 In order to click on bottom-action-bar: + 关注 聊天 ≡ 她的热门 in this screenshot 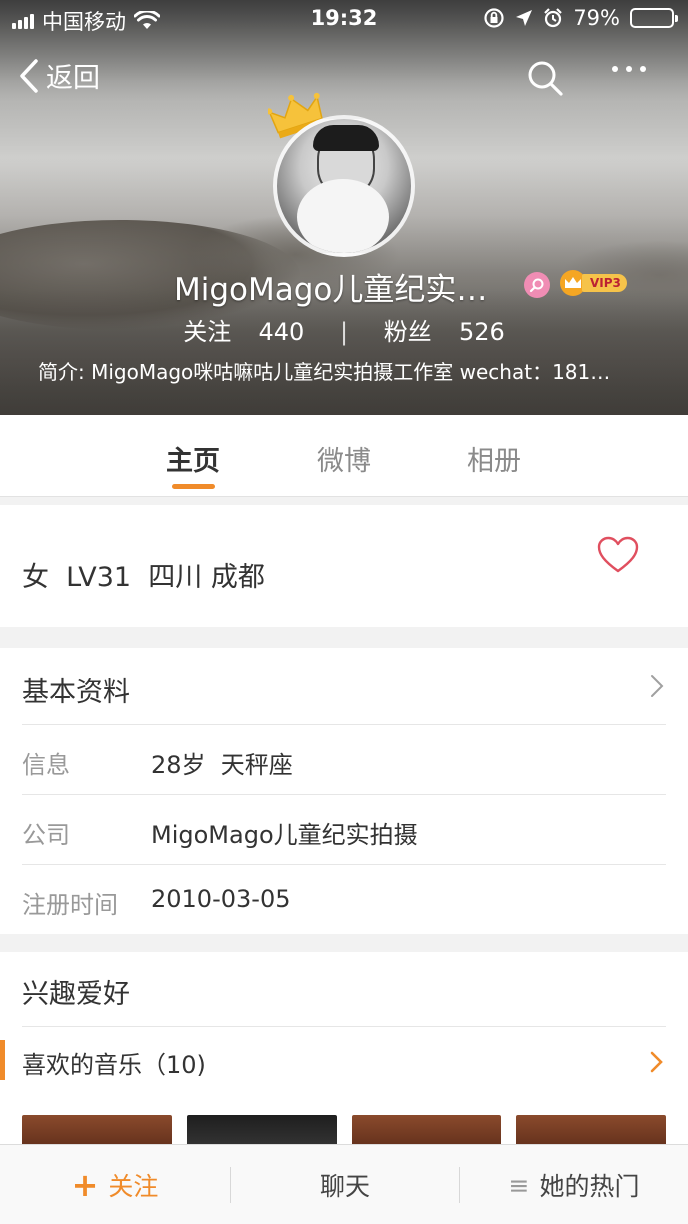, I will do `click(344, 1184)`.